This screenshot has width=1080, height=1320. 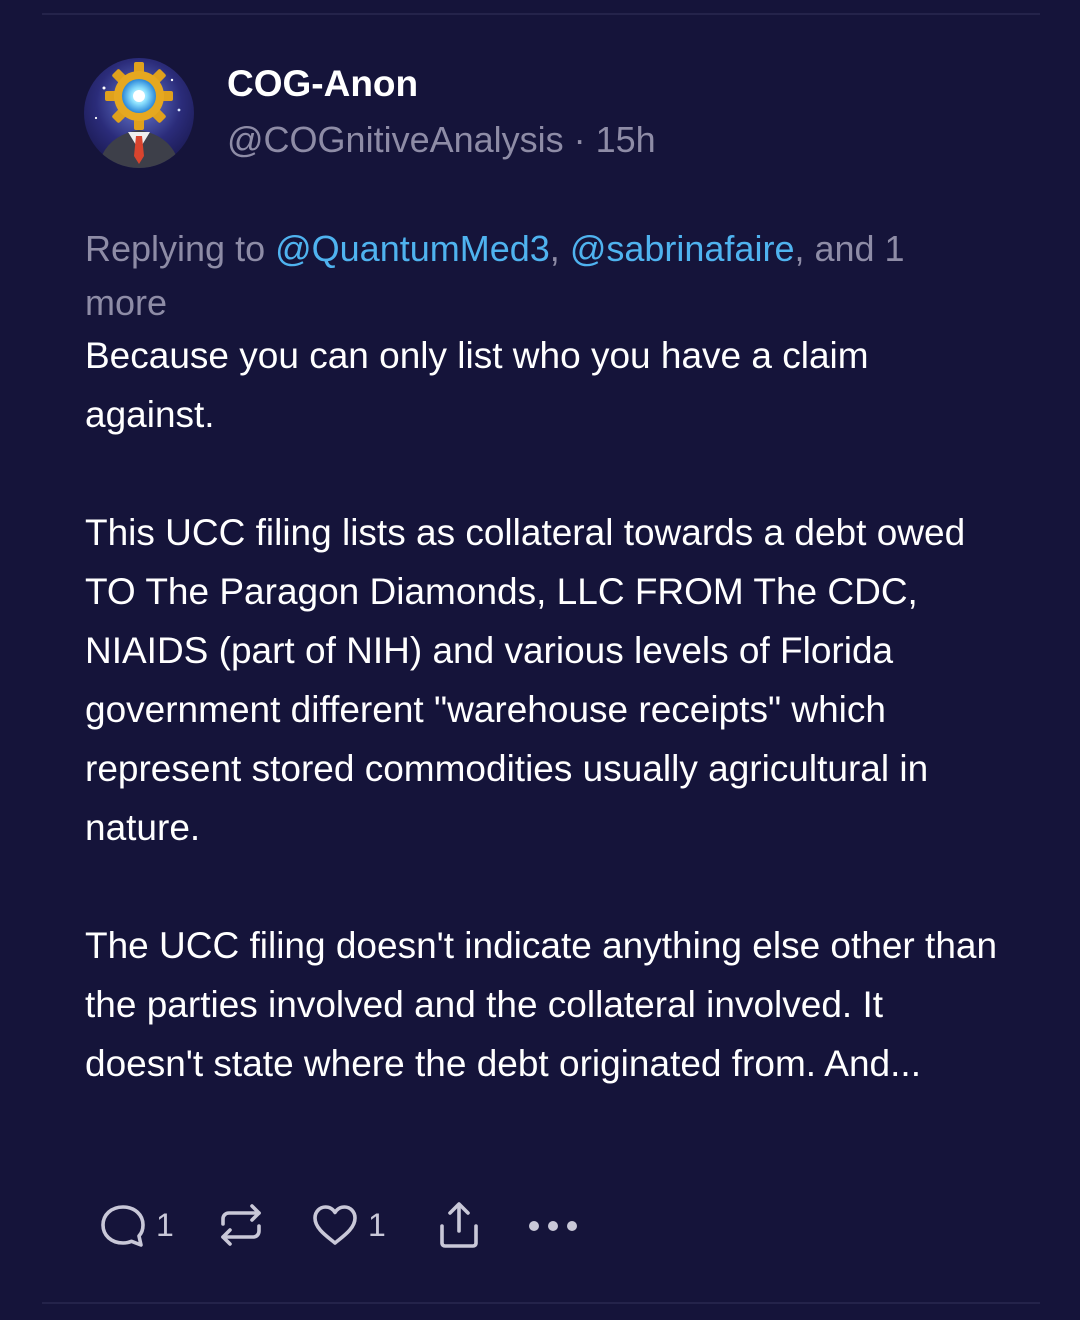 I want to click on bottom-divider, so click(x=541, y=1303).